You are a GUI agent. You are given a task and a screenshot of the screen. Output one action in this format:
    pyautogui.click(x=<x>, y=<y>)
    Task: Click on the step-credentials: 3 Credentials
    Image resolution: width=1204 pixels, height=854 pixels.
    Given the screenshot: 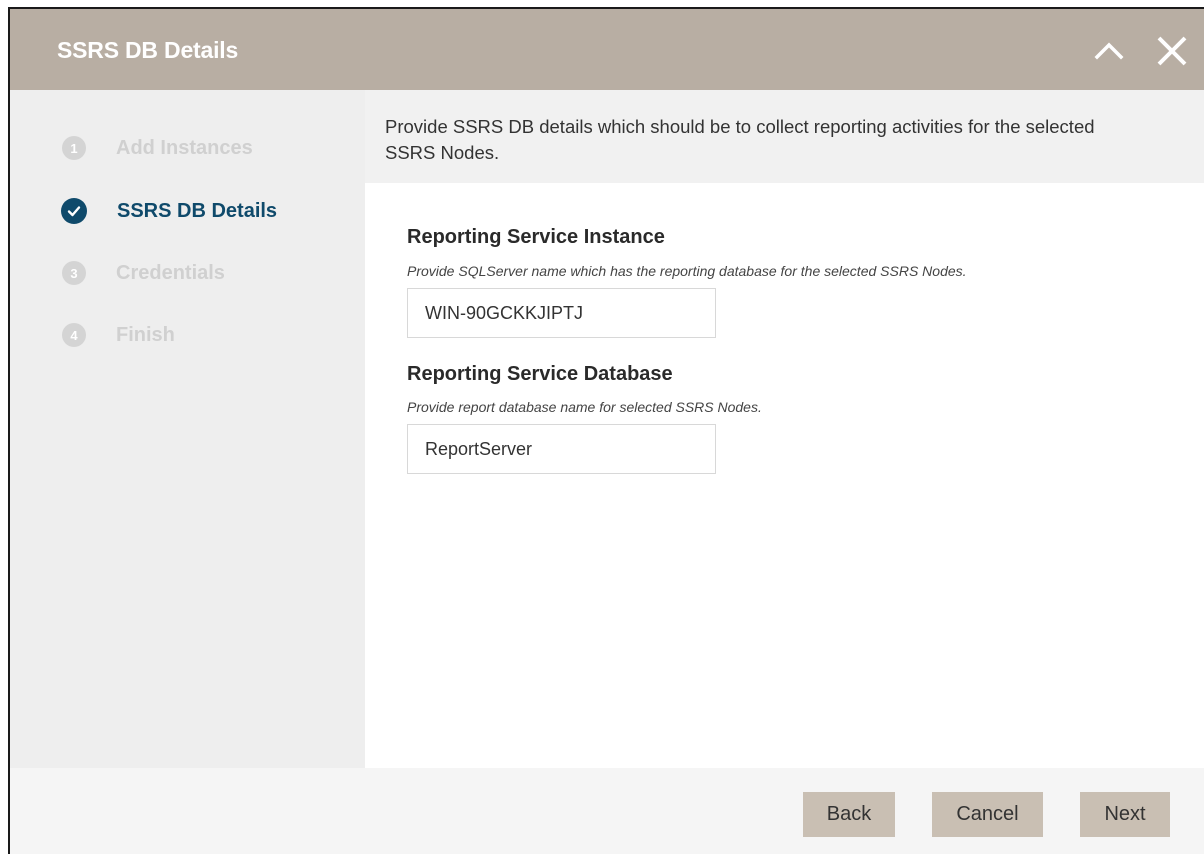 What is the action you would take?
    pyautogui.click(x=143, y=273)
    